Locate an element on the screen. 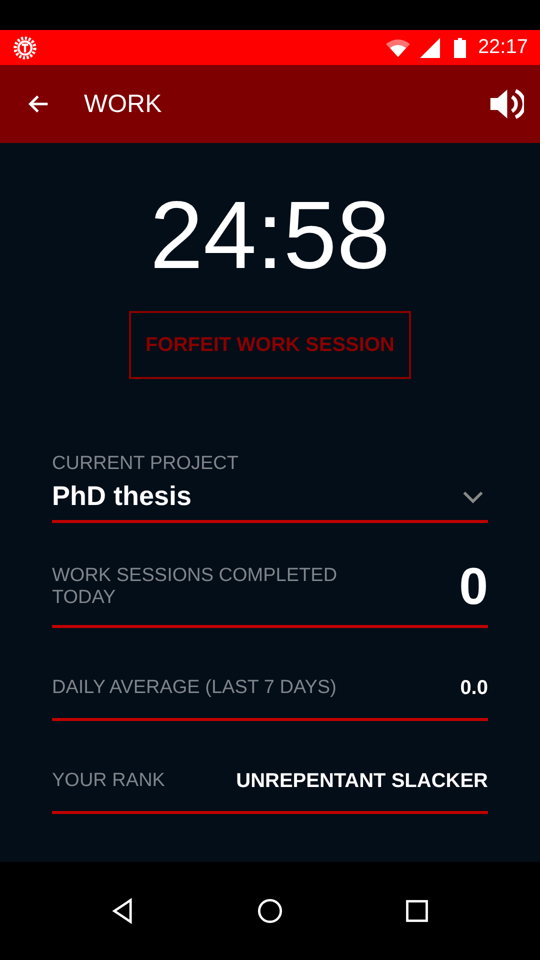 This screenshot has width=540, height=960. stat-label: YOUR RANK is located at coordinates (108, 781).